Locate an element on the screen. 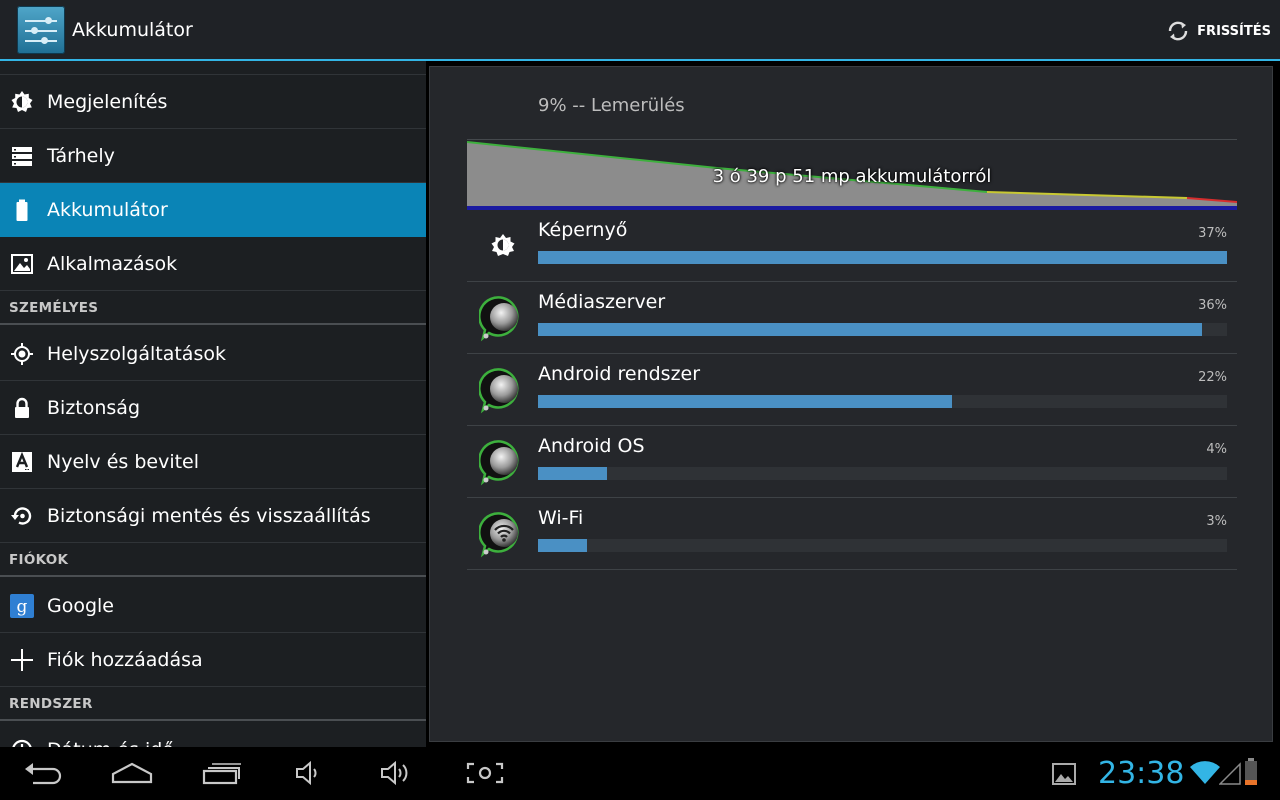 The width and height of the screenshot is (1280, 800). sidebar-item-label: Dátum és idő is located at coordinates (110, 743).